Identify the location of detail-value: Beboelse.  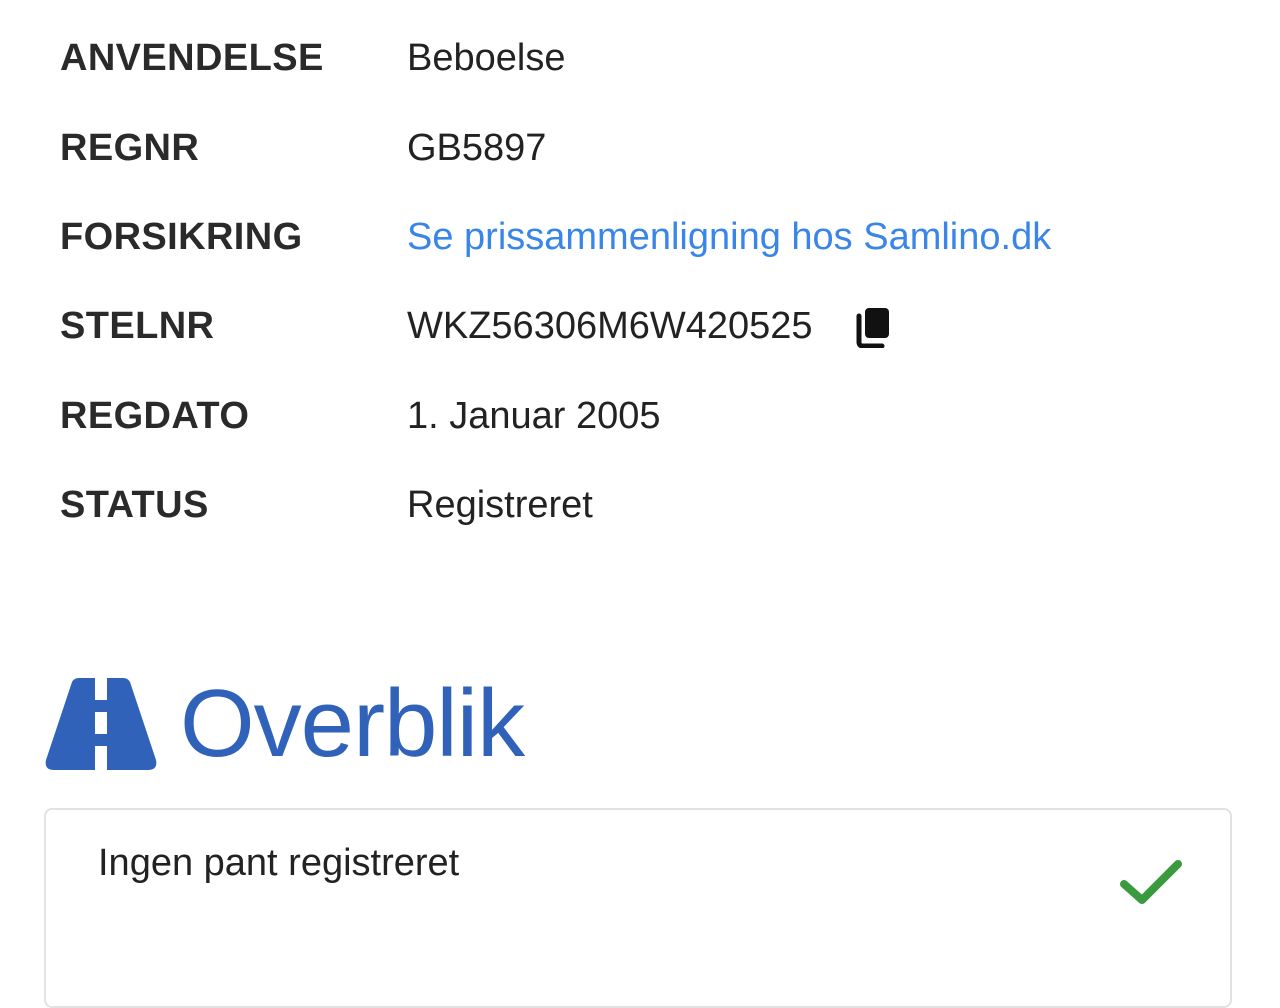
(486, 58).